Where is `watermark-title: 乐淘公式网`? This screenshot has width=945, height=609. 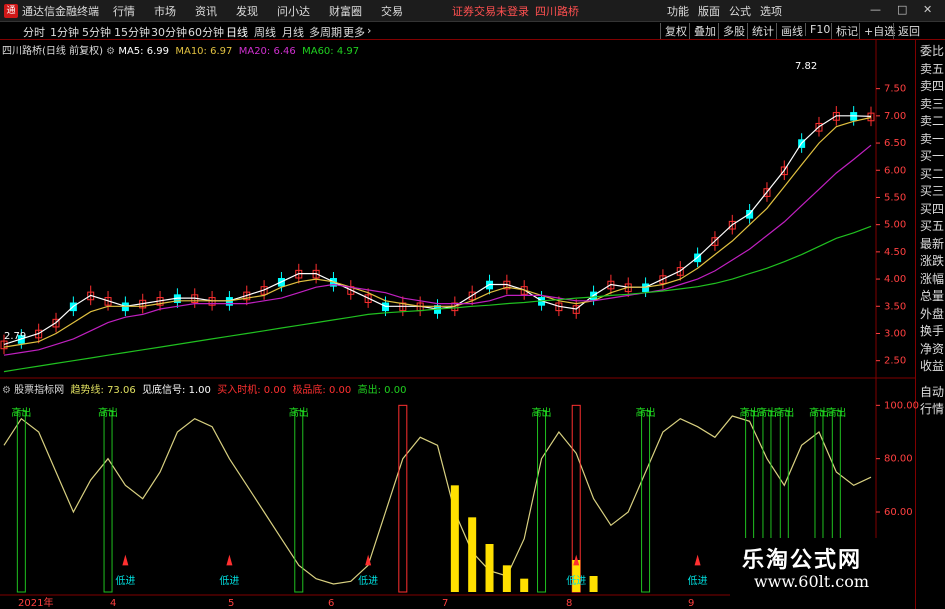
watermark-title: 乐淘公式网 is located at coordinates (802, 560).